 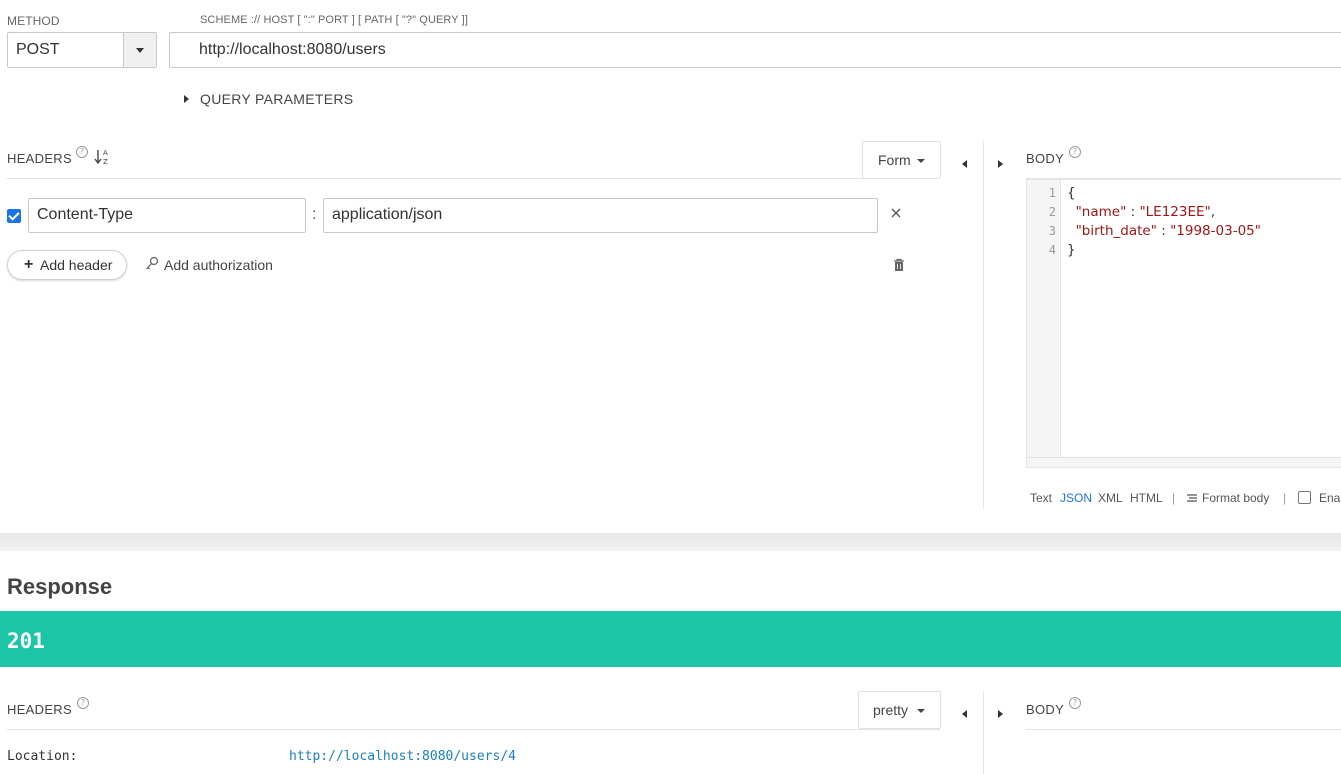 What do you see at coordinates (292, 49) in the screenshot?
I see `url-value: http://localhost:8080/users` at bounding box center [292, 49].